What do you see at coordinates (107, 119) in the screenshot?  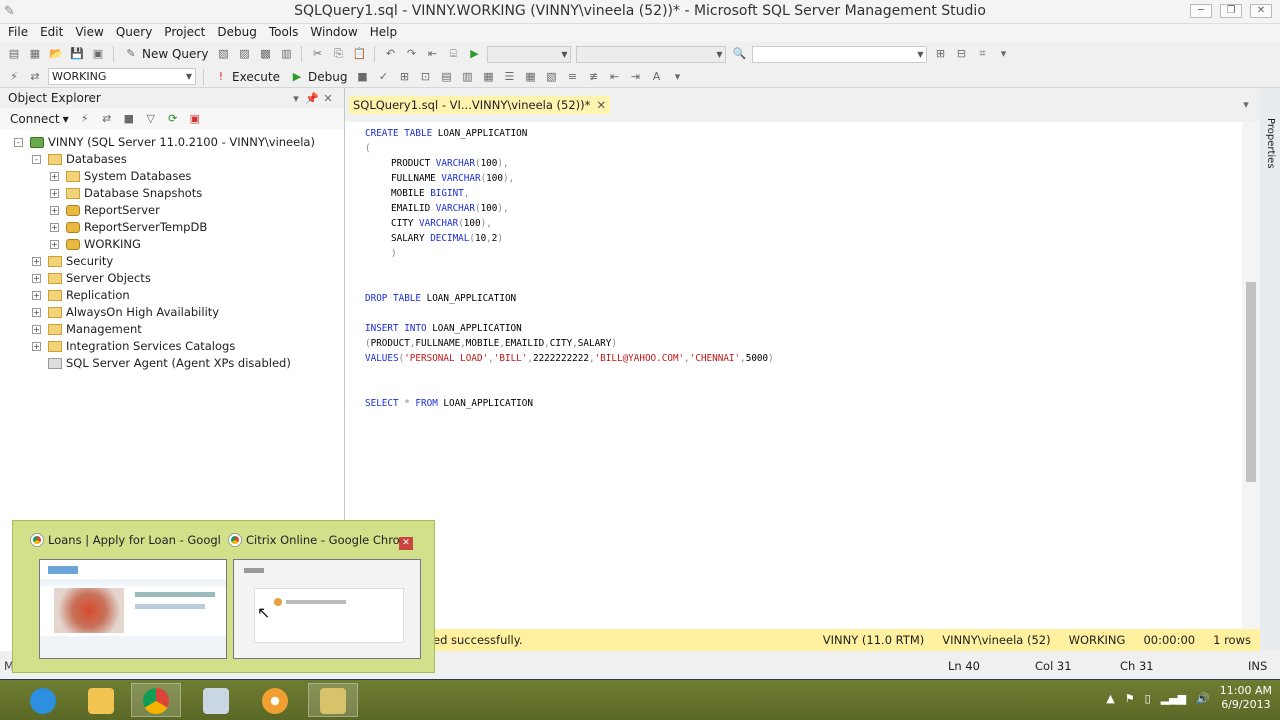 I see `disconnect-icon: ⇄` at bounding box center [107, 119].